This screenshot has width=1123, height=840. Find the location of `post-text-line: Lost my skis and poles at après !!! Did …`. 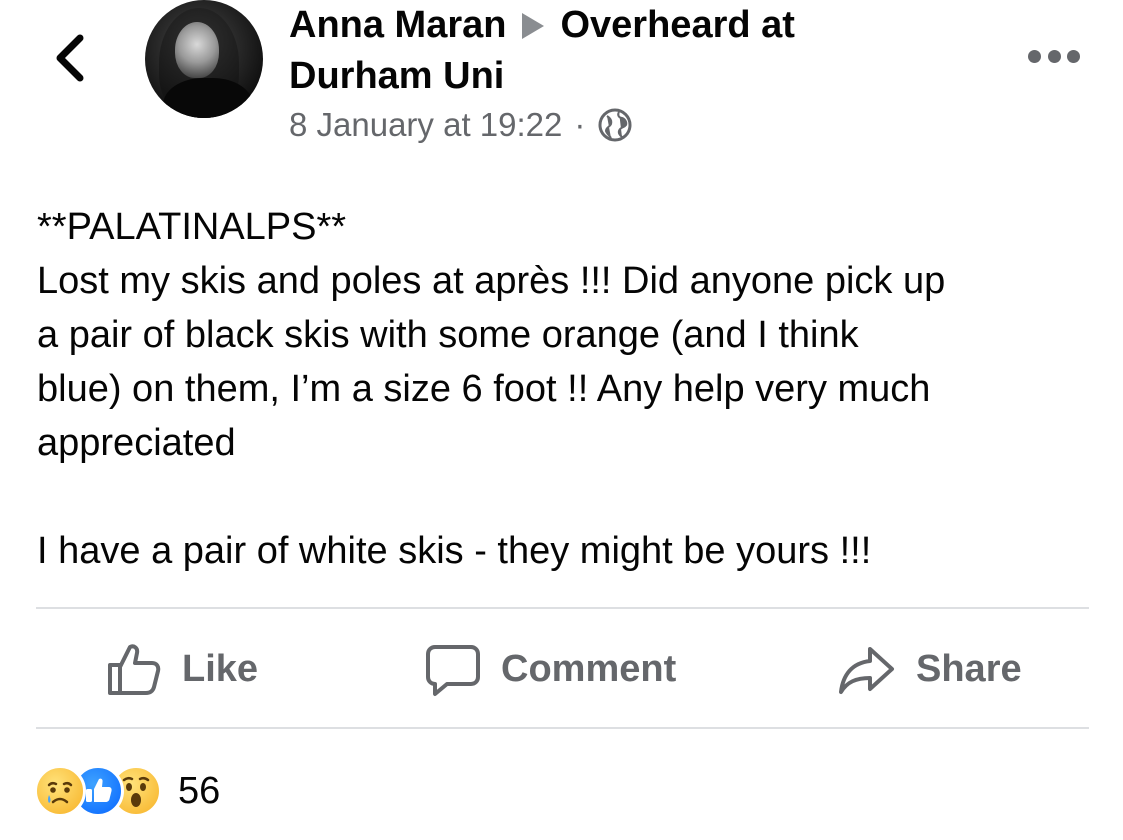

post-text-line: Lost my skis and poles at après !!! Did … is located at coordinates (491, 281).